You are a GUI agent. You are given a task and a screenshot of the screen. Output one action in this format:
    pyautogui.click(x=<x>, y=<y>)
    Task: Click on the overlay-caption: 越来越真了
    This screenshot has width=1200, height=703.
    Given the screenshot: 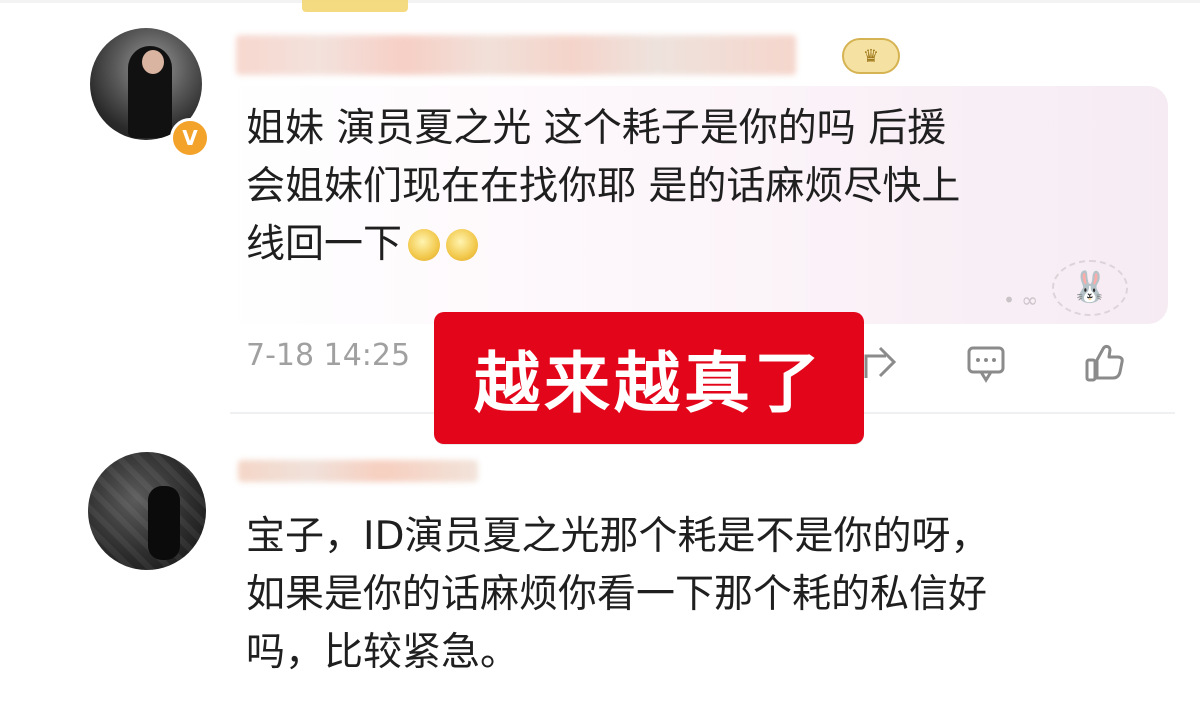 What is the action you would take?
    pyautogui.click(x=649, y=378)
    